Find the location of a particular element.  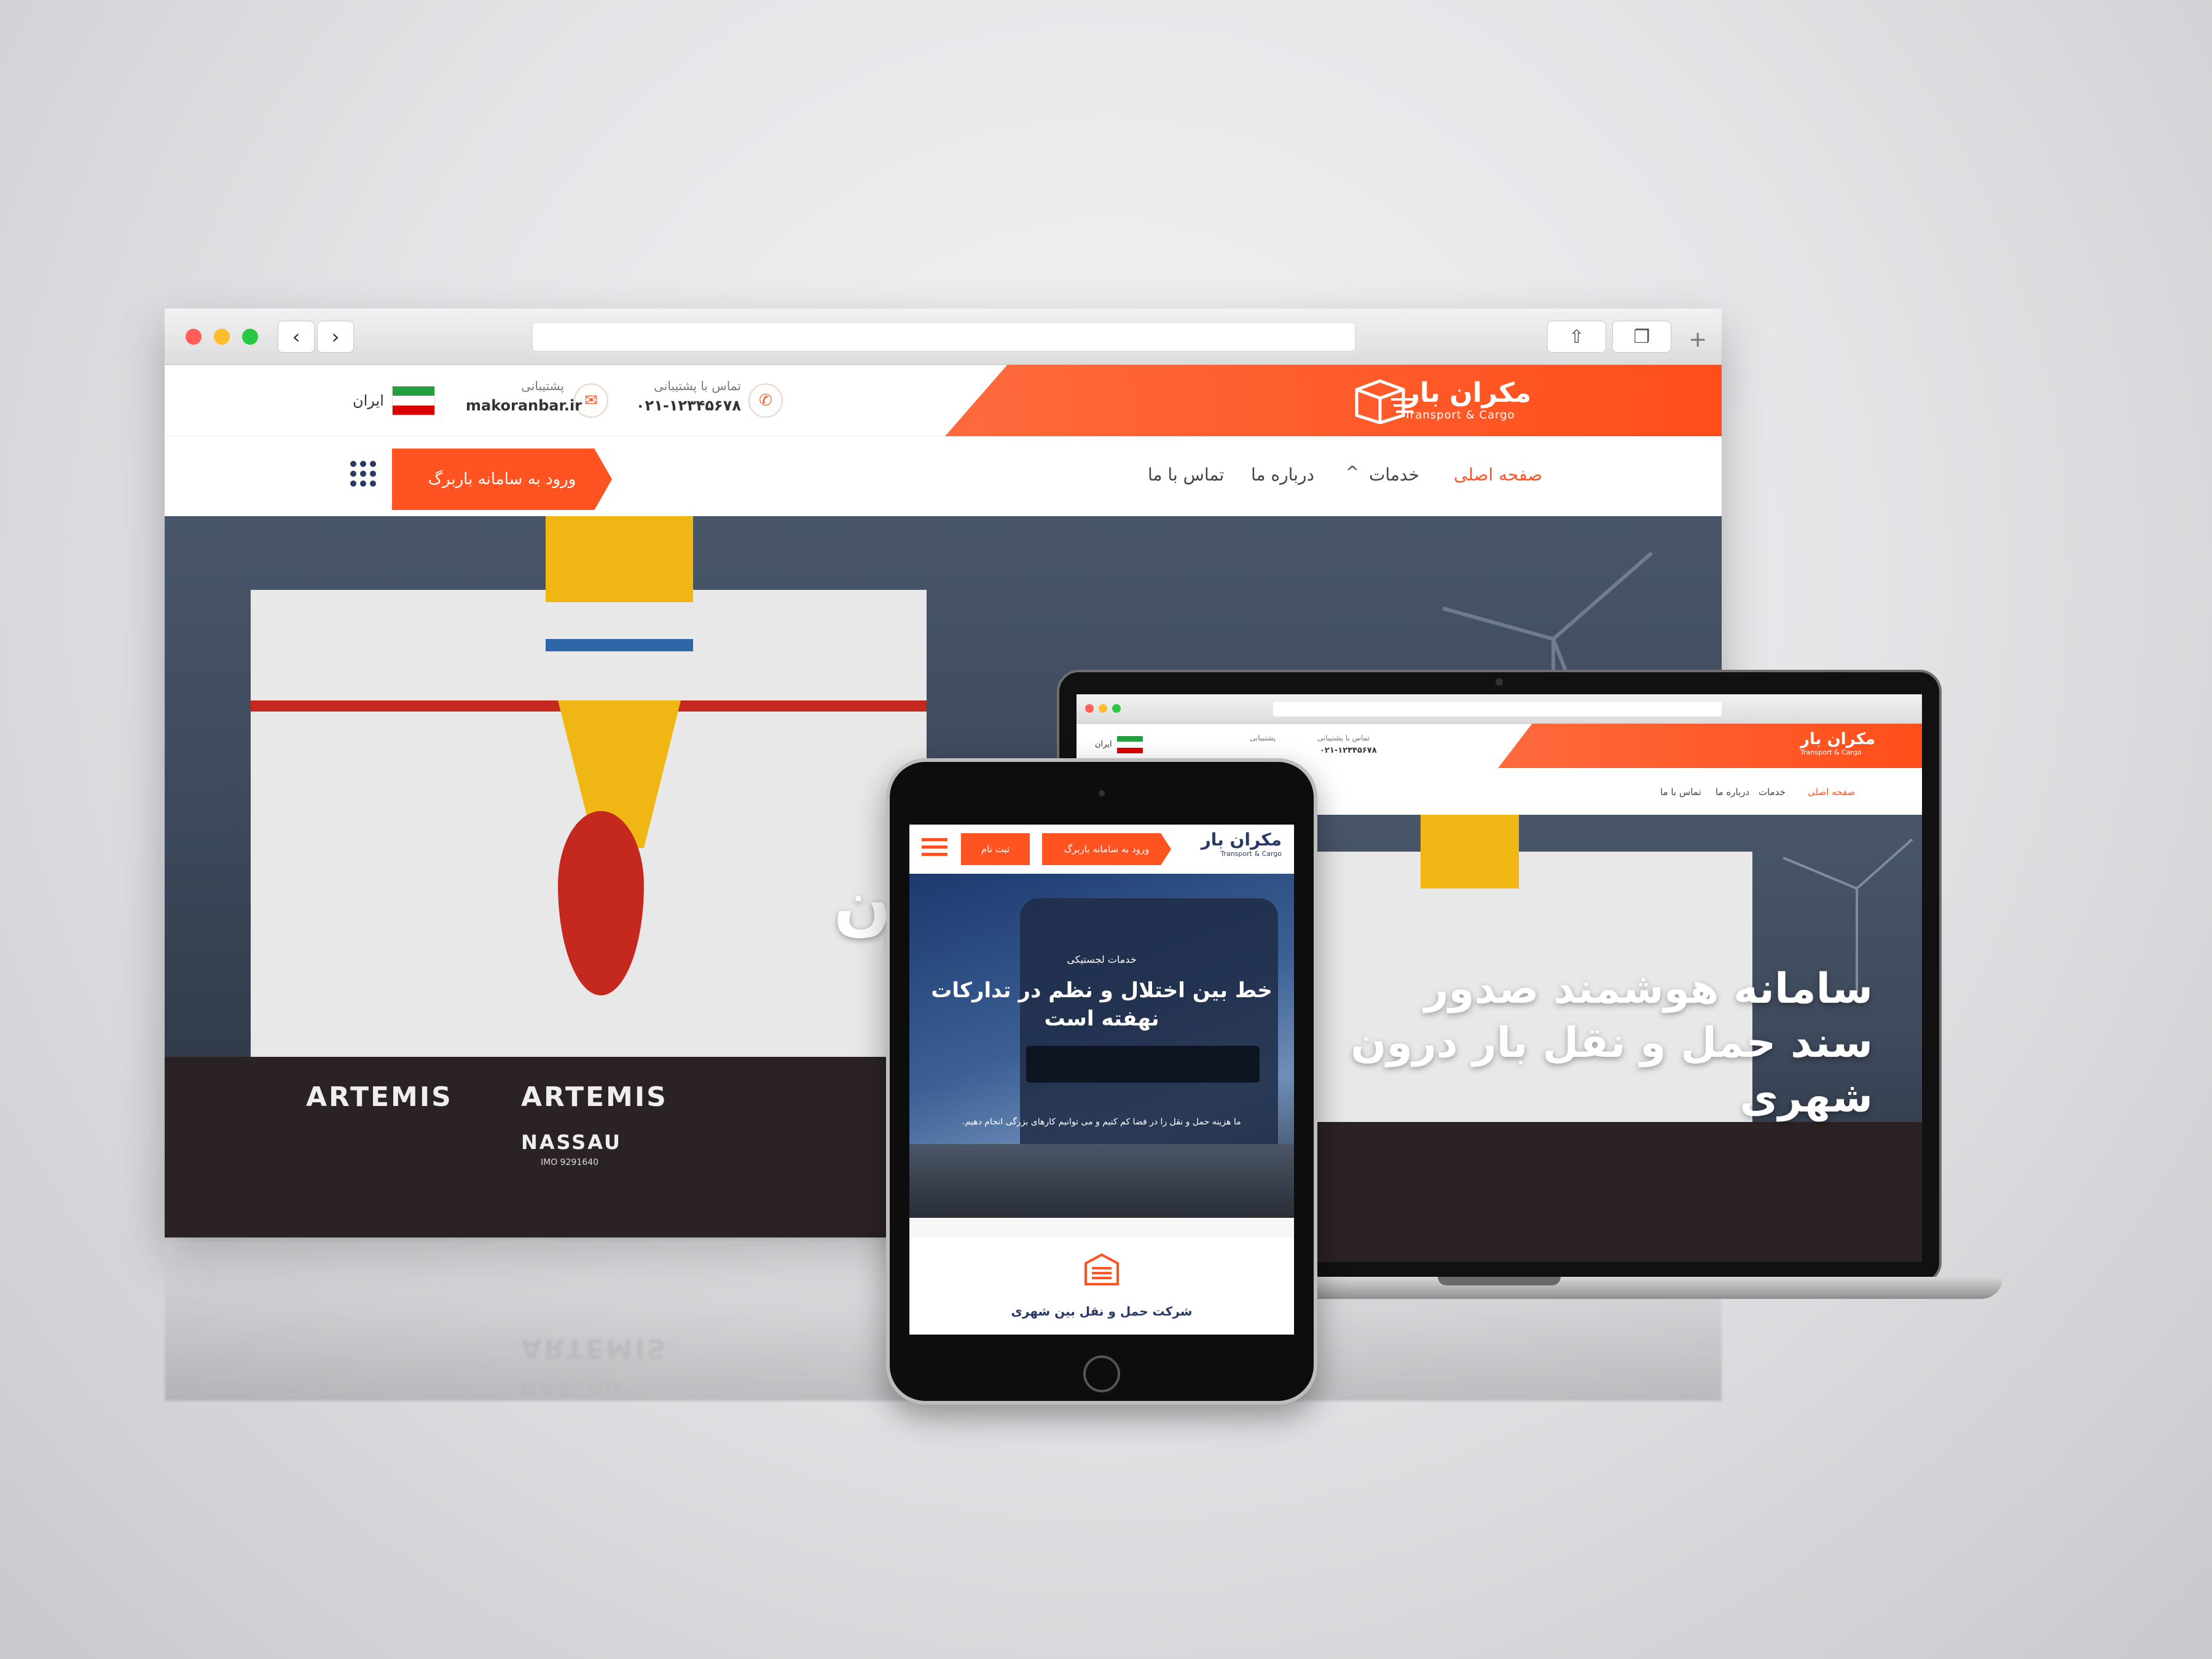

laptop-ship-funnel is located at coordinates (1470, 851).